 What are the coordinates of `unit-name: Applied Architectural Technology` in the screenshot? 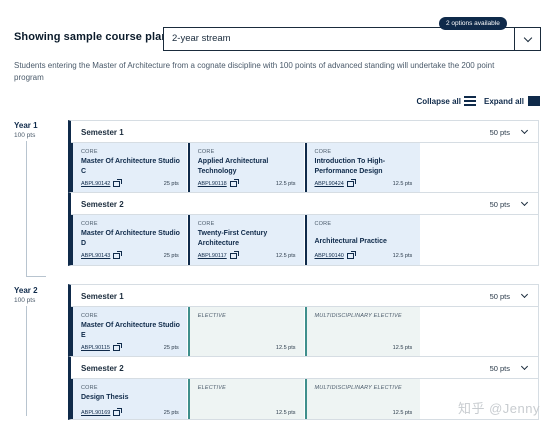 It's located at (233, 166).